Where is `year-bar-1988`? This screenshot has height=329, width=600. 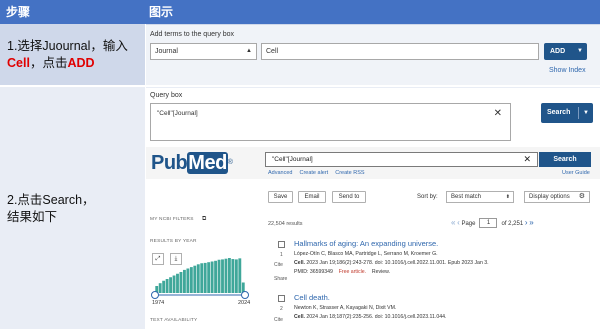
year-bar-1988 is located at coordinates (181, 282).